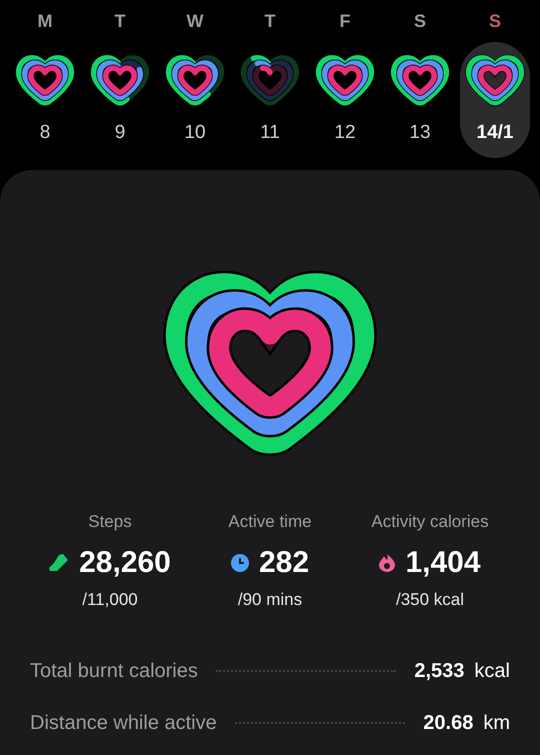 Image resolution: width=540 pixels, height=755 pixels. I want to click on stat-value: 28,260, so click(125, 562).